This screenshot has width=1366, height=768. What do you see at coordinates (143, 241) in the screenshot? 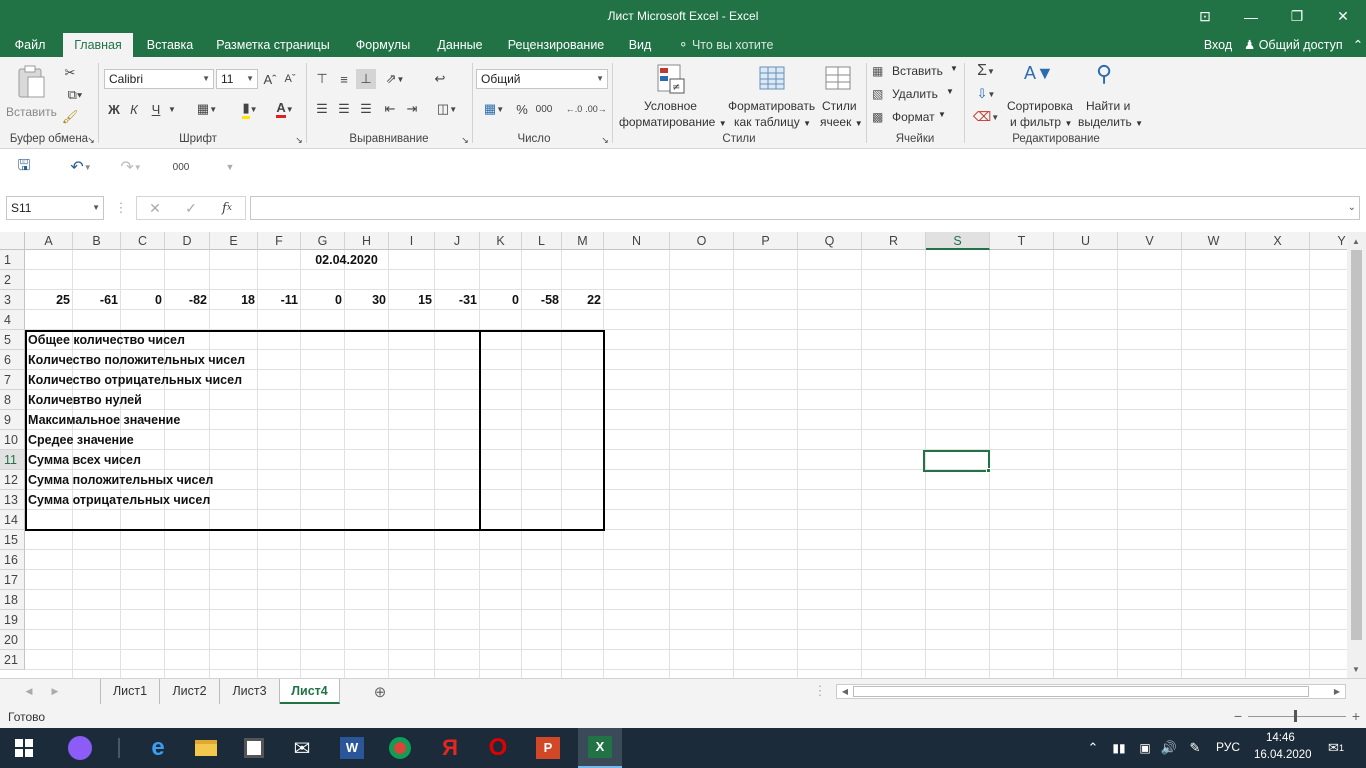
I see `column-header-c: C` at bounding box center [143, 241].